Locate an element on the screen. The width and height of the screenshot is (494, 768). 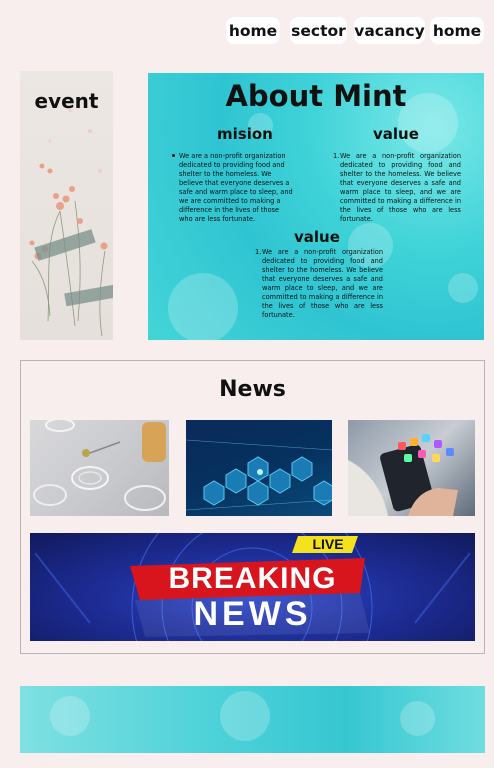
breaking-label: BREAKING is located at coordinates (252, 578).